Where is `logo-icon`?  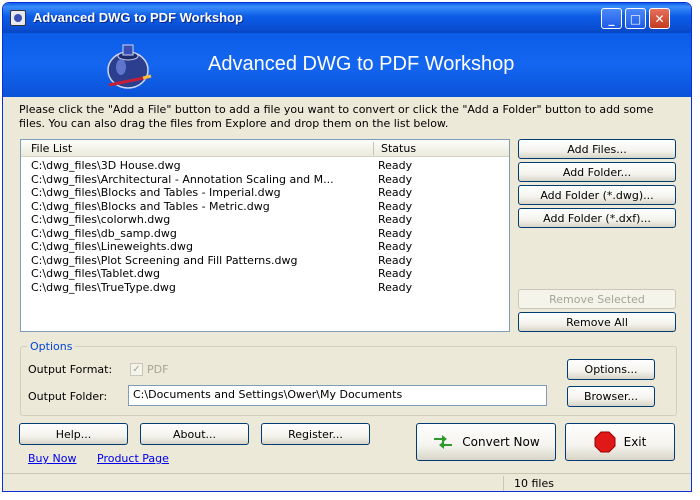 logo-icon is located at coordinates (129, 66).